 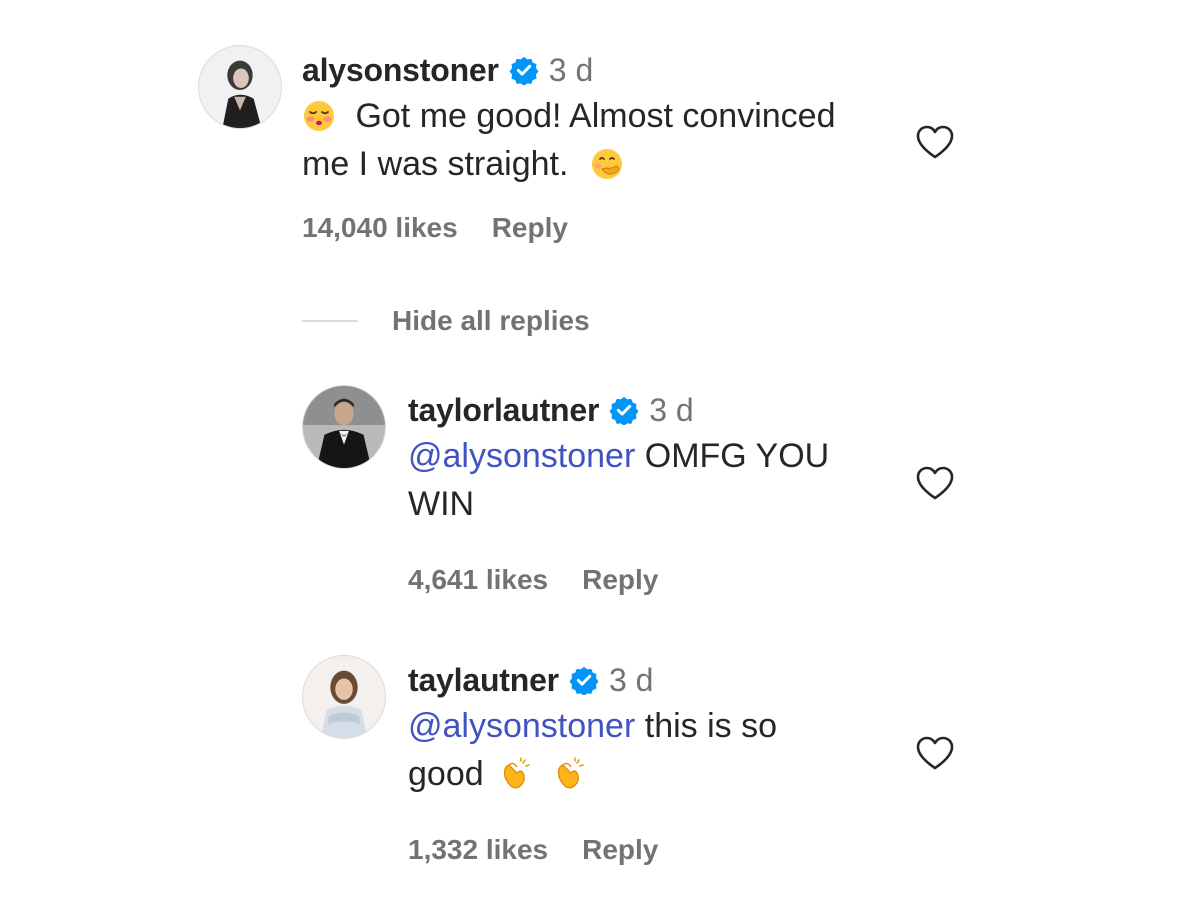 I want to click on reply-meta: 1,332 likes Reply, so click(x=648, y=850).